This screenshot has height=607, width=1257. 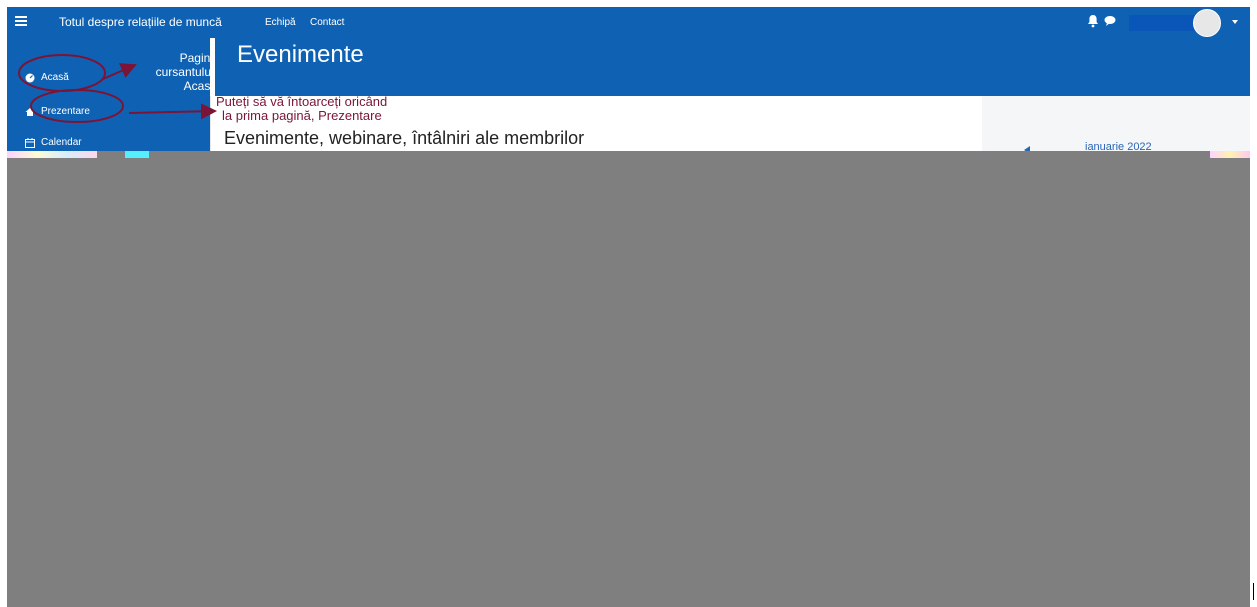 What do you see at coordinates (730, 67) in the screenshot?
I see `page-header-band` at bounding box center [730, 67].